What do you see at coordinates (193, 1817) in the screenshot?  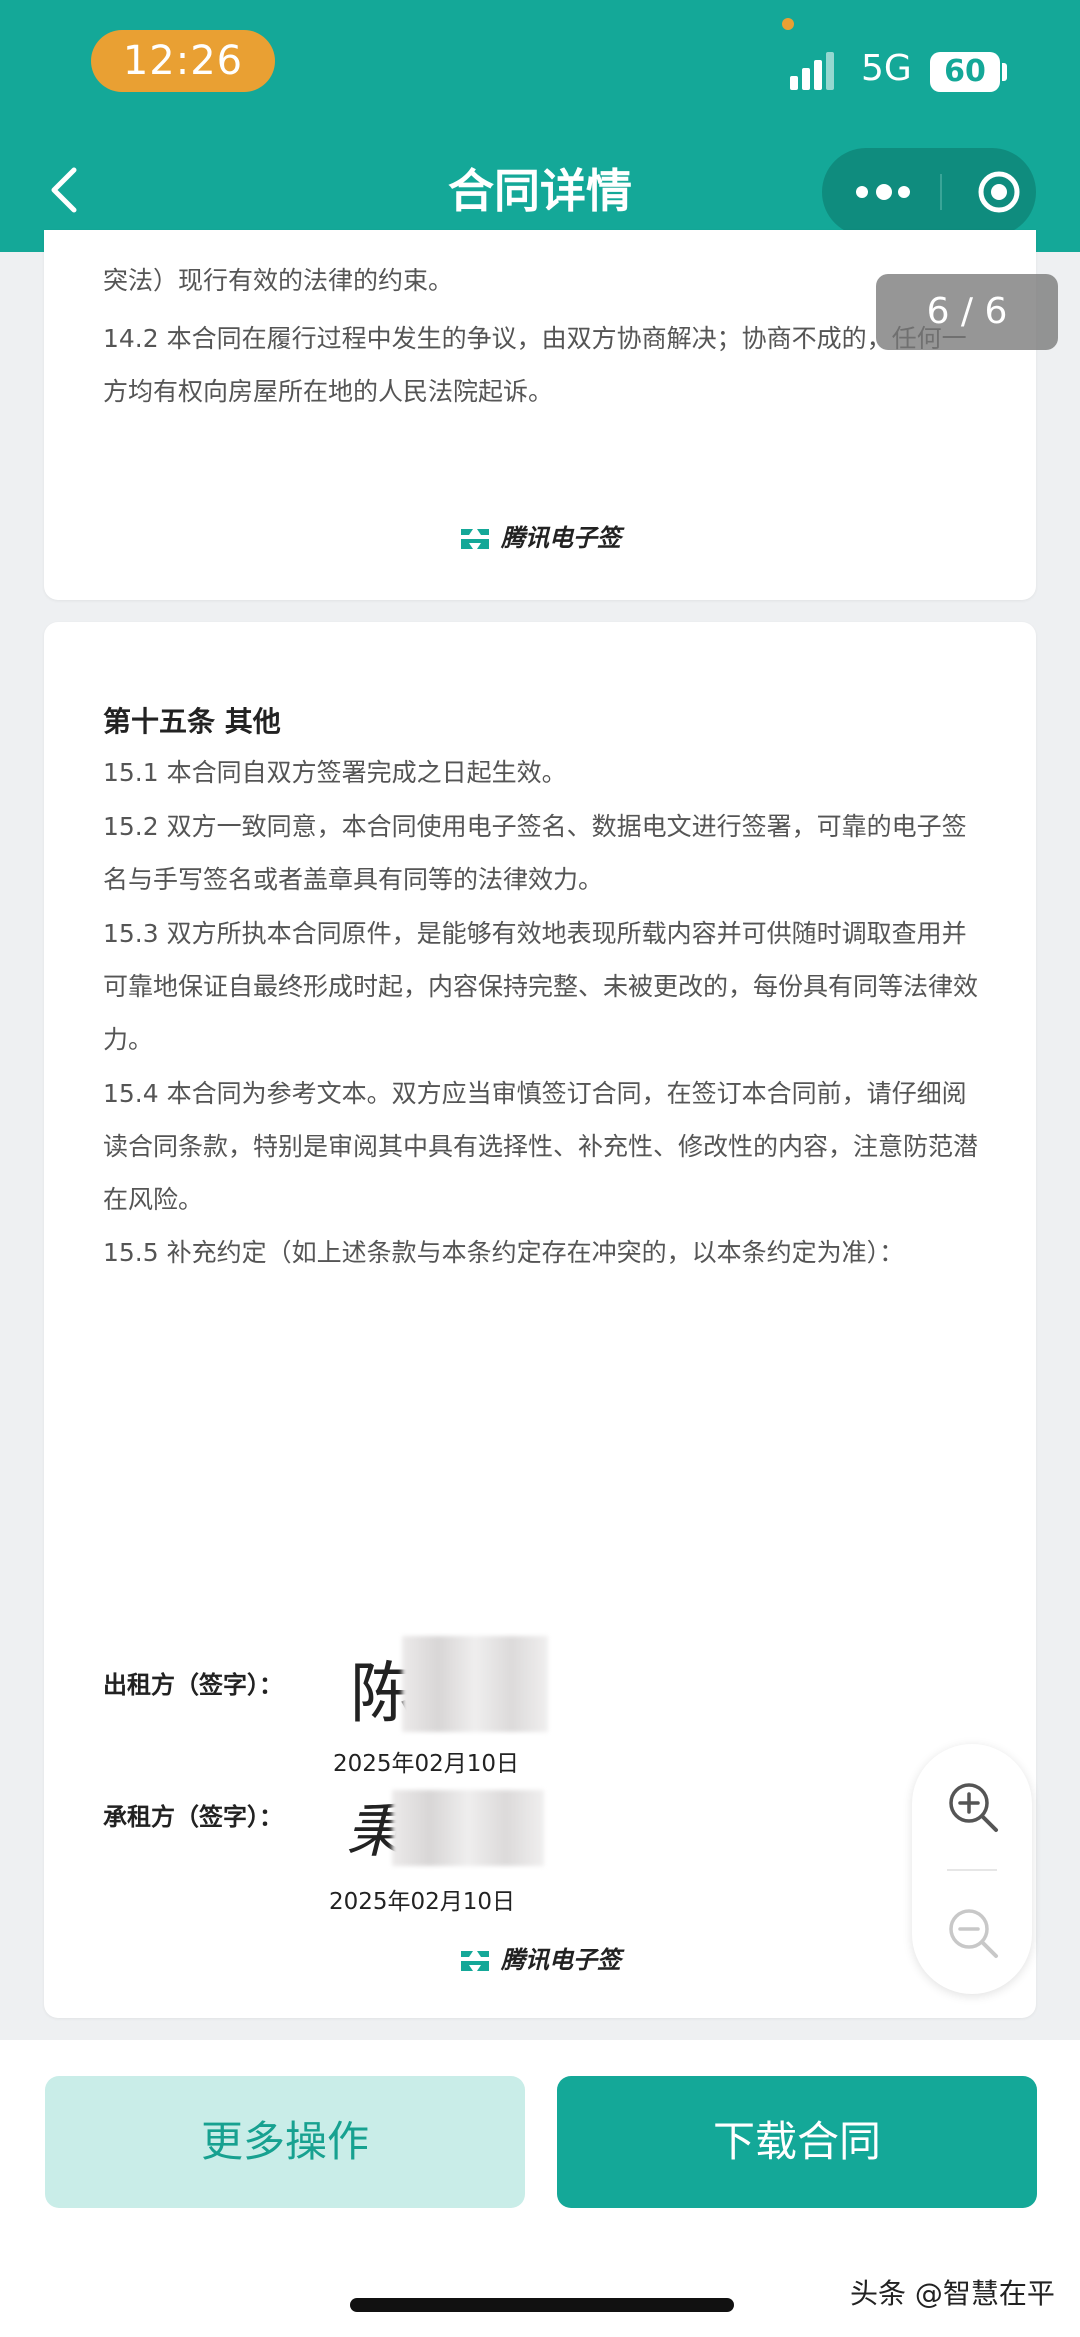 I see `tenant-label: 承租方（签字）：` at bounding box center [193, 1817].